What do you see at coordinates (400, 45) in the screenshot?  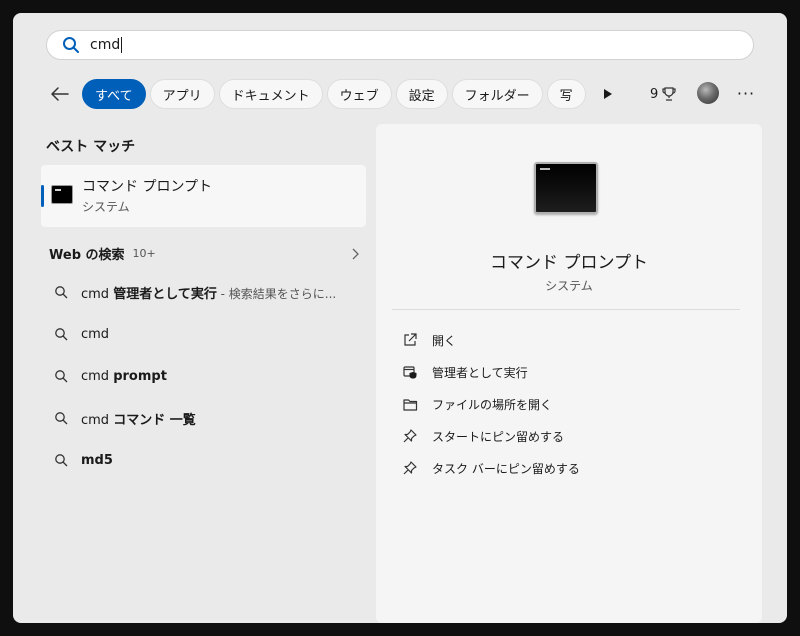 I see `search-box: cmd` at bounding box center [400, 45].